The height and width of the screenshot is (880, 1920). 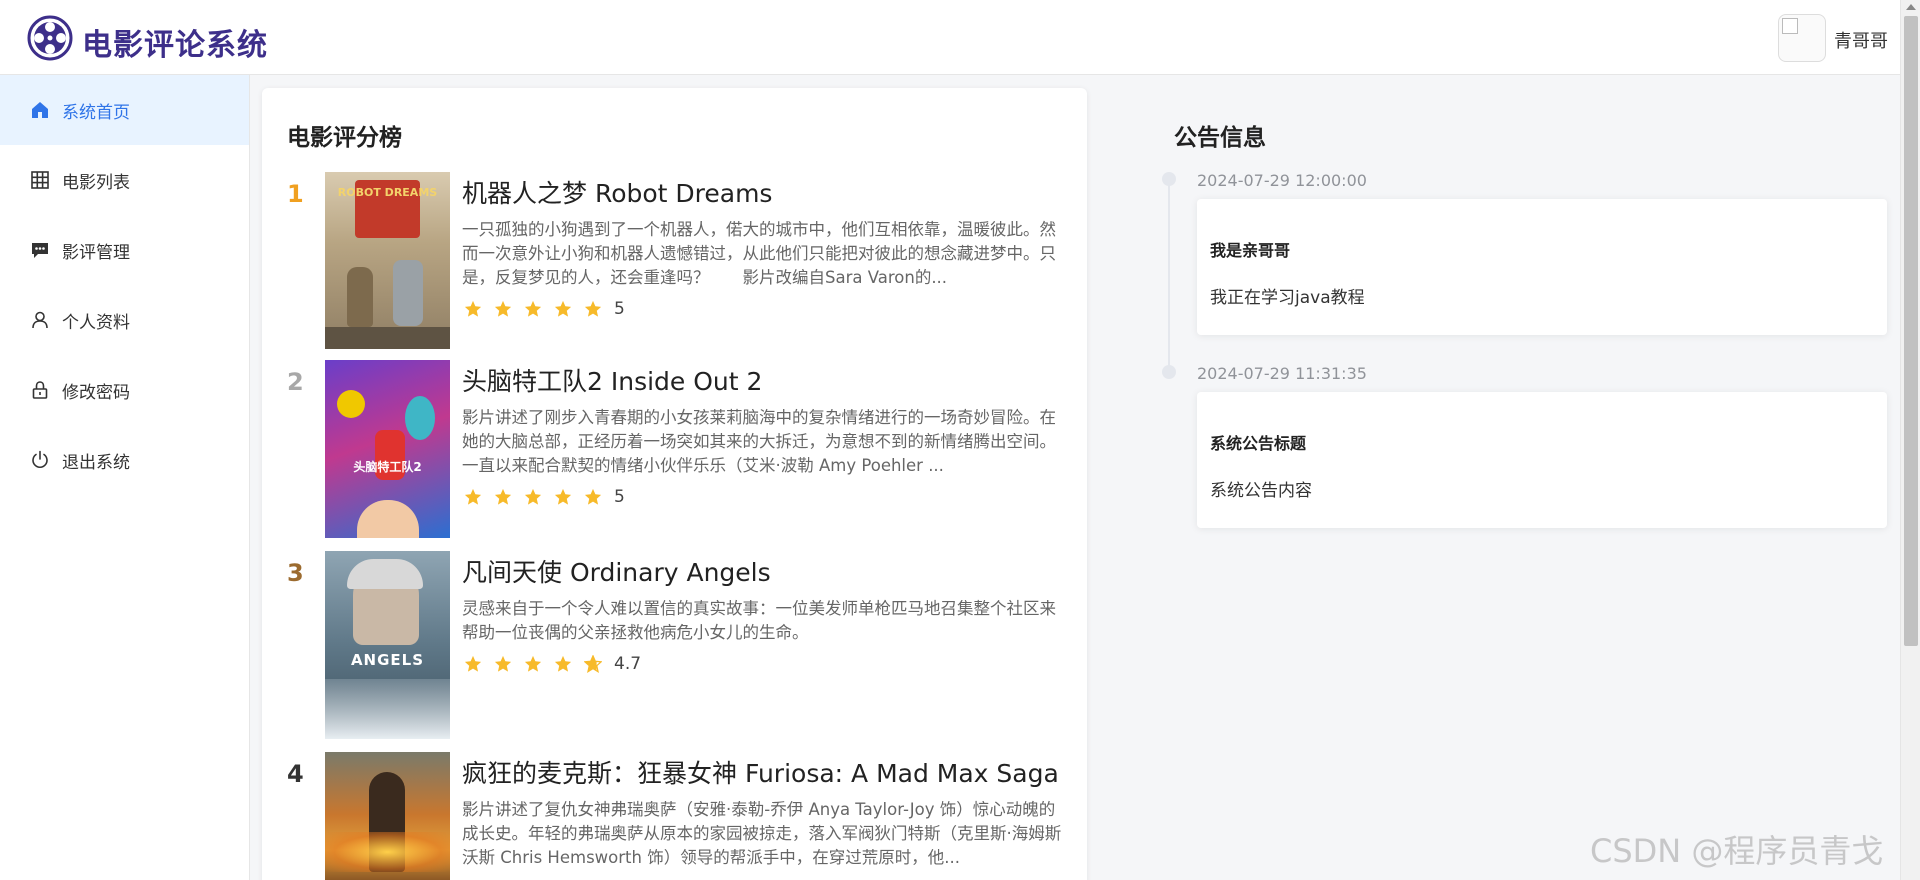 I want to click on notice-heading: 系统公告标题, so click(x=1258, y=443).